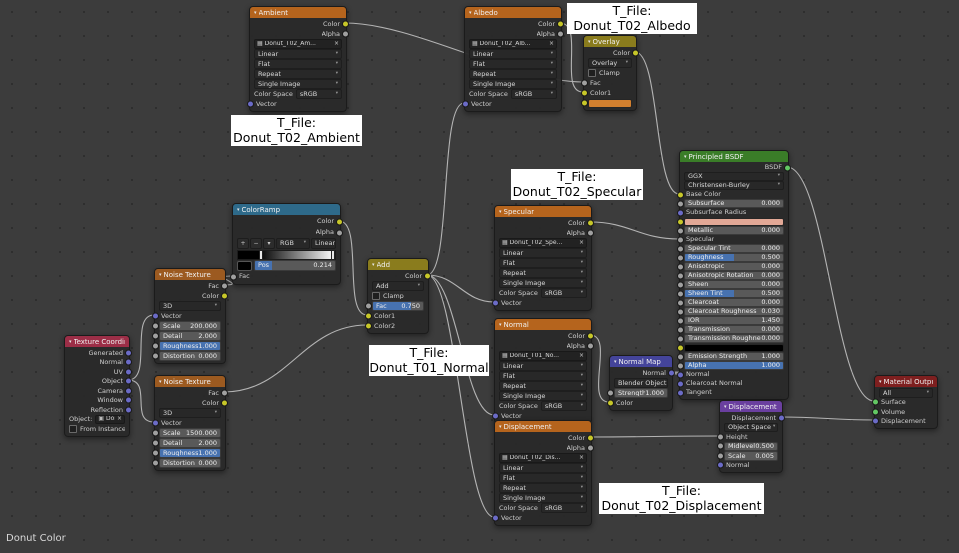 This screenshot has height=553, width=959. I want to click on frame-label: T_File: Donut_T02_Specular, so click(577, 184).